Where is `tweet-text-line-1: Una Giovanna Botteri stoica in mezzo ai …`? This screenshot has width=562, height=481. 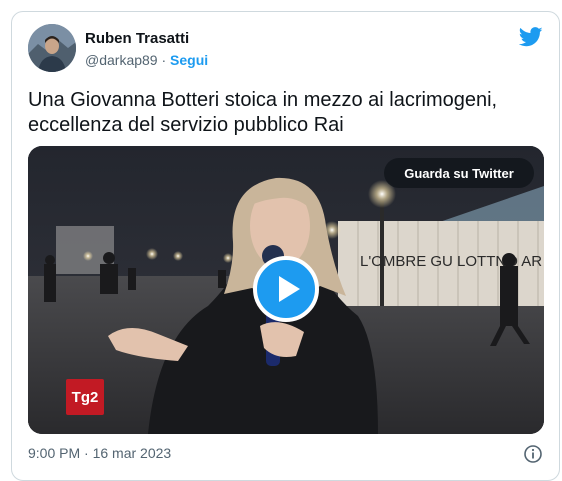
tweet-text-line-1: Una Giovanna Botteri stoica in mezzo ai … is located at coordinates (263, 100).